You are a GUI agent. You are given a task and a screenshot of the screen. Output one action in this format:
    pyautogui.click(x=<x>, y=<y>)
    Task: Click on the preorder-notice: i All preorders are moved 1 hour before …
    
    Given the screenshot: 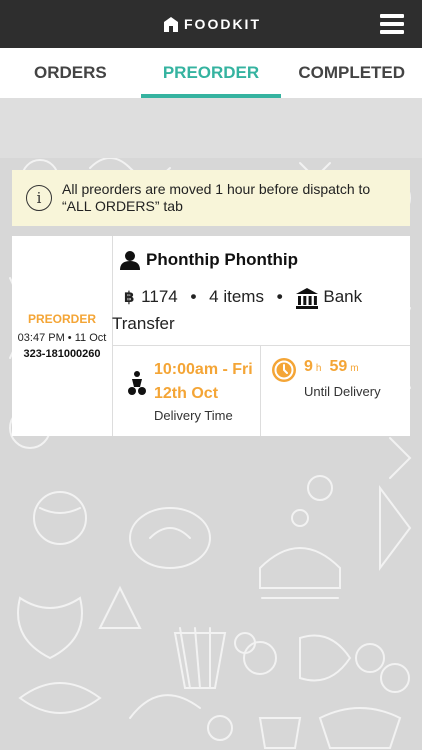 What is the action you would take?
    pyautogui.click(x=211, y=198)
    